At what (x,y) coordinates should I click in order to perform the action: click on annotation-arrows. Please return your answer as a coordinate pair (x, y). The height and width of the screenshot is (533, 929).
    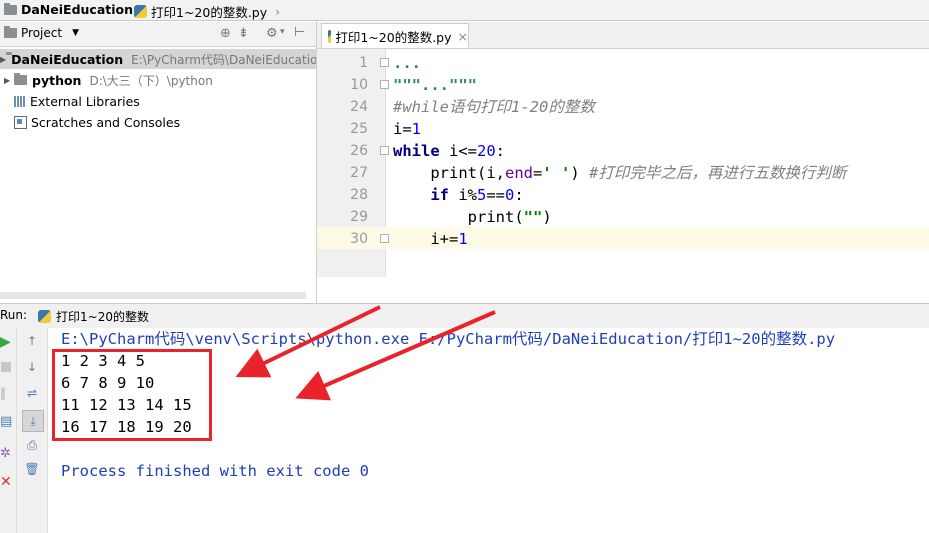
    Looking at the image, I should click on (365, 353).